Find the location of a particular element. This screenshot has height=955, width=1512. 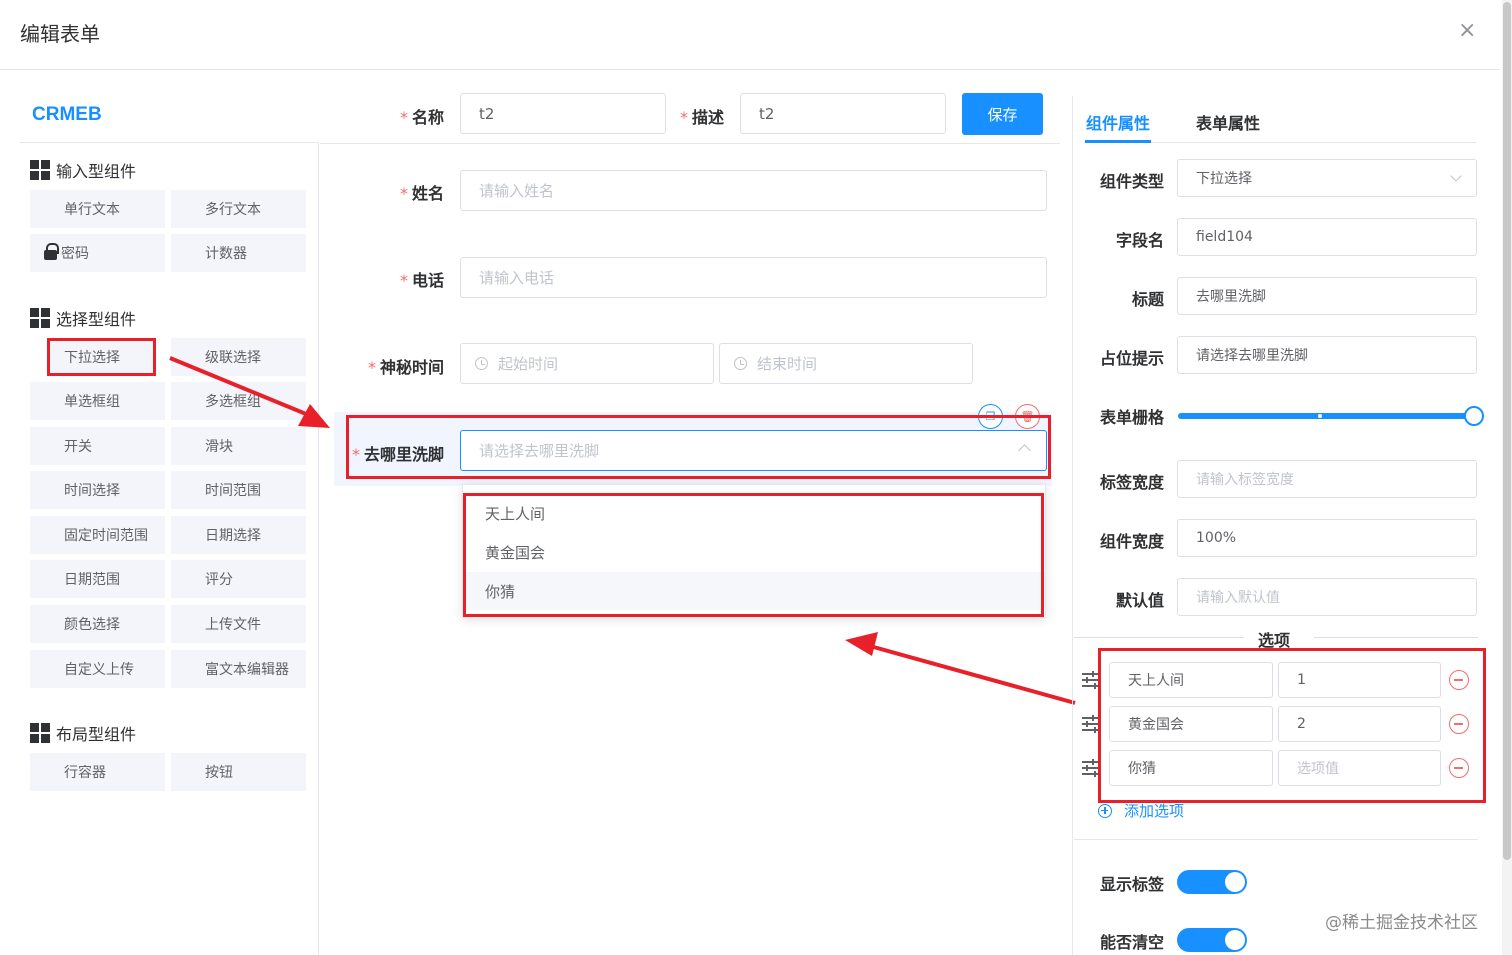

field-name-label: * 姓名 is located at coordinates (422, 193).